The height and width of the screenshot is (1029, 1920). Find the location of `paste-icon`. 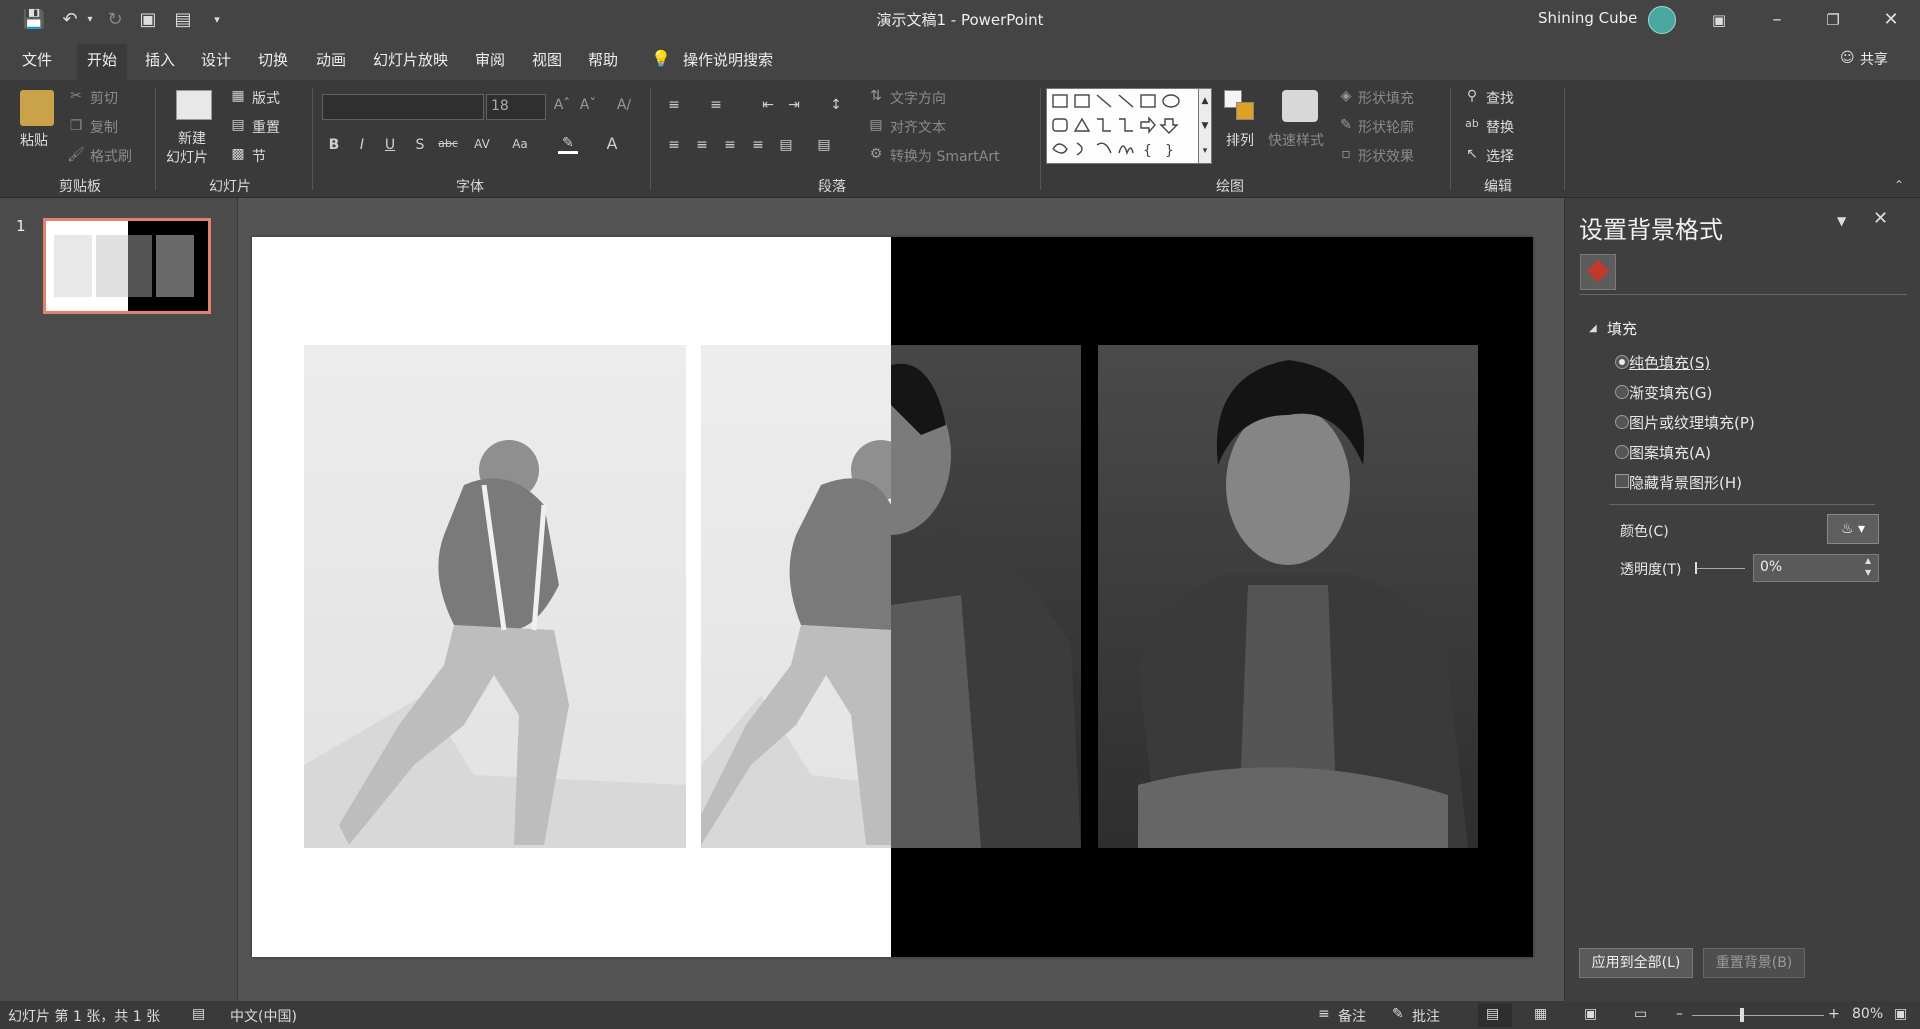

paste-icon is located at coordinates (37, 108).